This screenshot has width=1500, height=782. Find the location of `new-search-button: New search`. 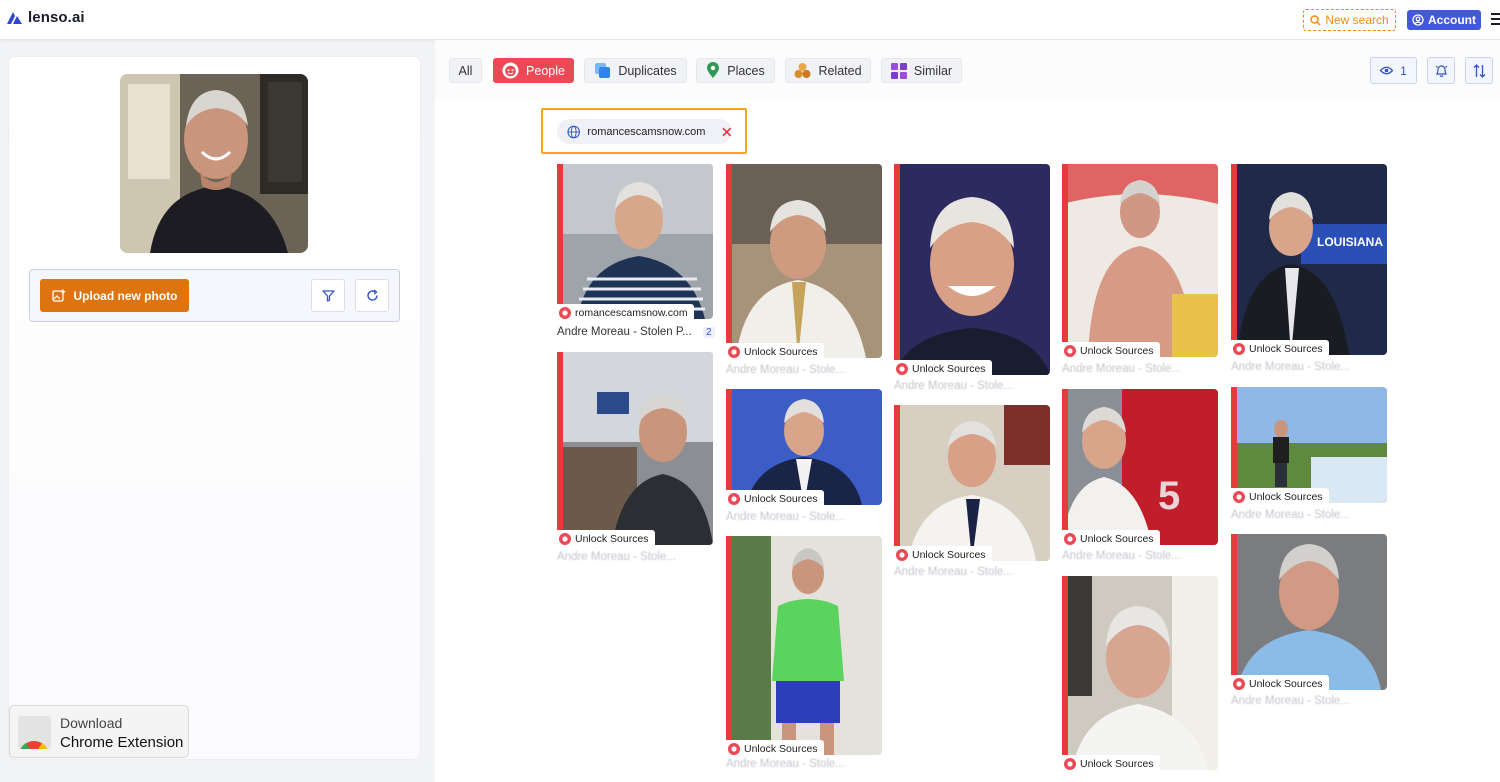

new-search-button: New search is located at coordinates (1349, 20).